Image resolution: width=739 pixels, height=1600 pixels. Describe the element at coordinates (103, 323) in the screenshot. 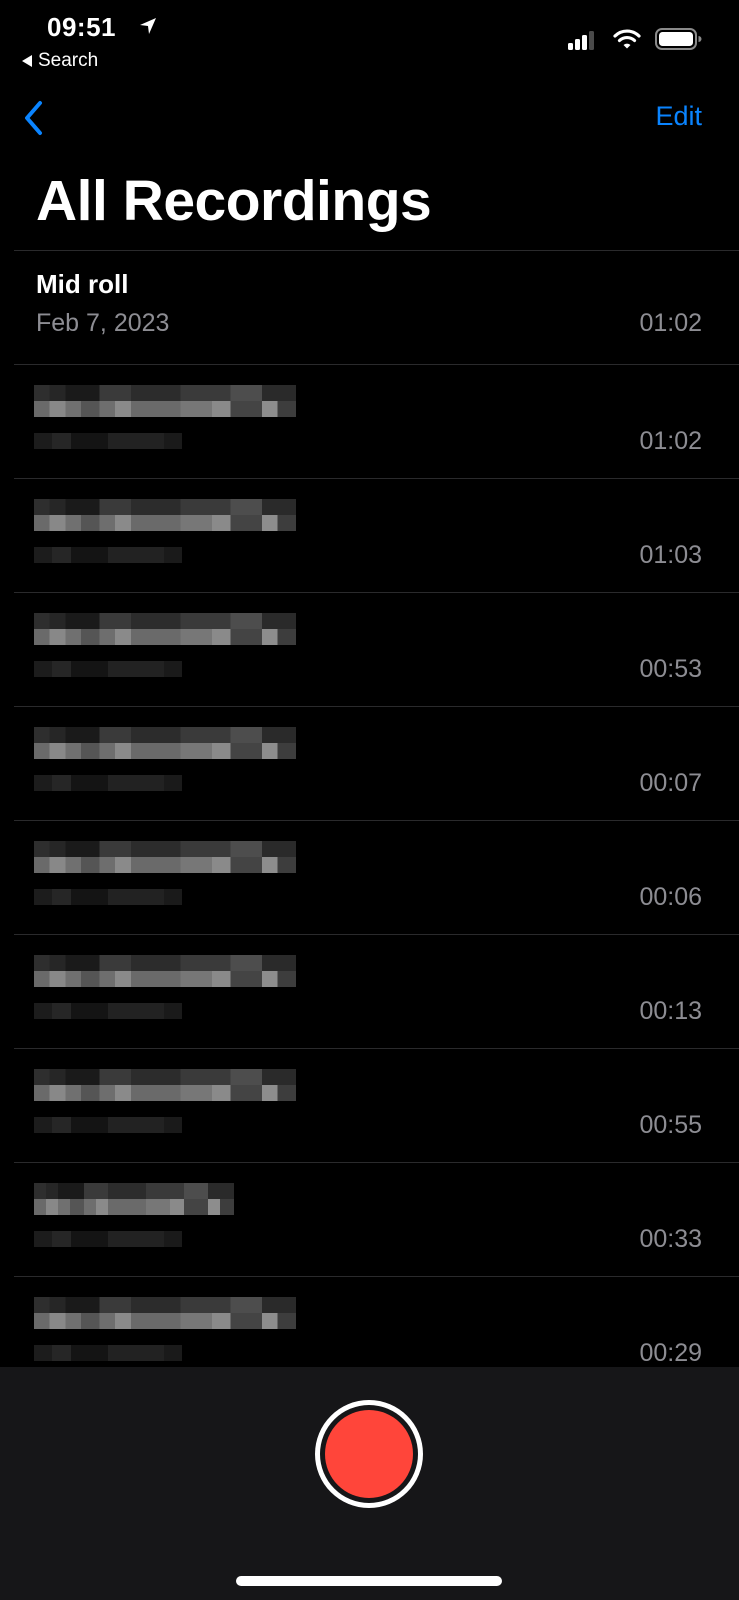

I see `recording-date: Feb 7, 2023` at that location.